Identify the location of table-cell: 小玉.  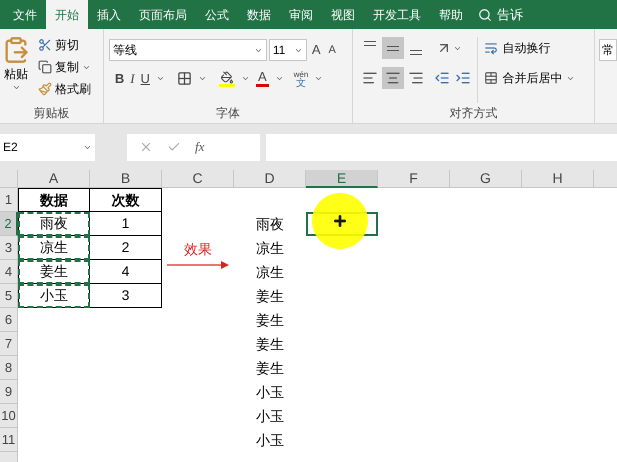
(54, 296).